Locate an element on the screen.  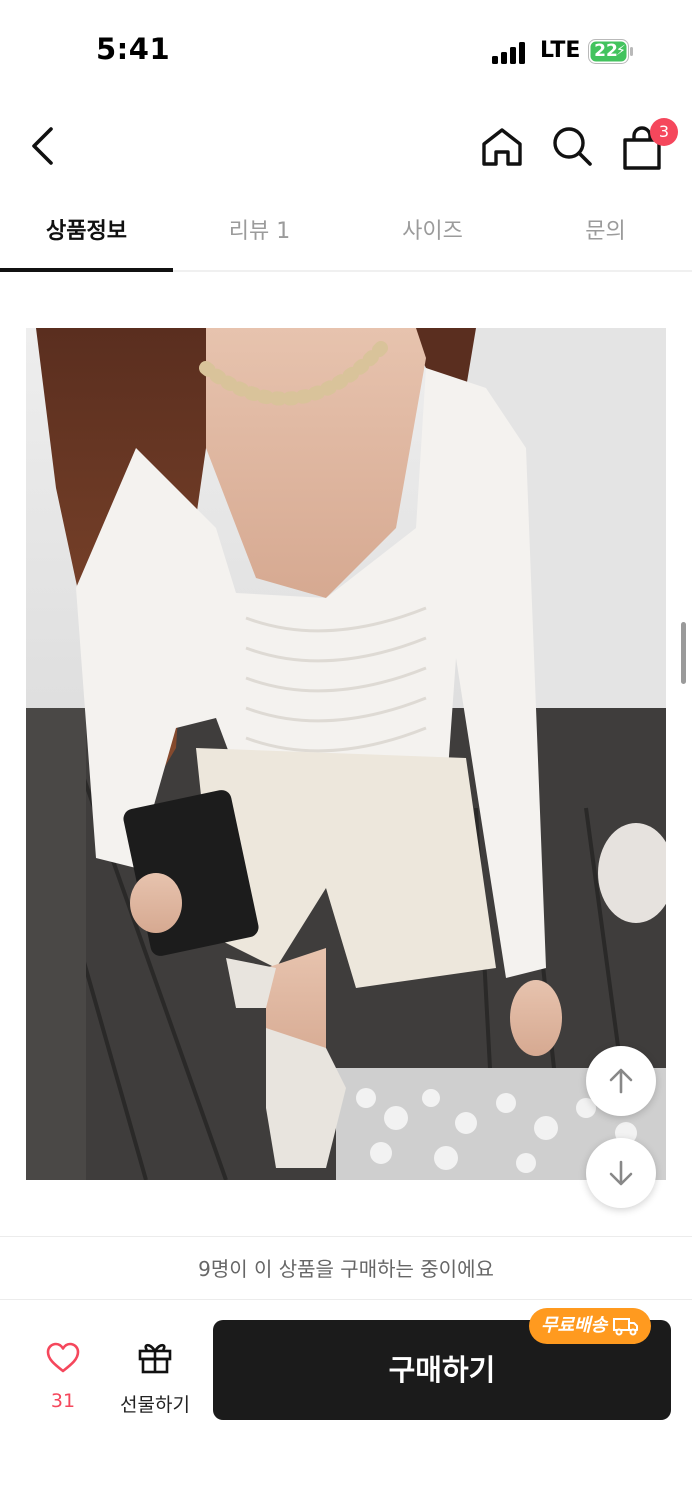
back-button is located at coordinates (42, 146).